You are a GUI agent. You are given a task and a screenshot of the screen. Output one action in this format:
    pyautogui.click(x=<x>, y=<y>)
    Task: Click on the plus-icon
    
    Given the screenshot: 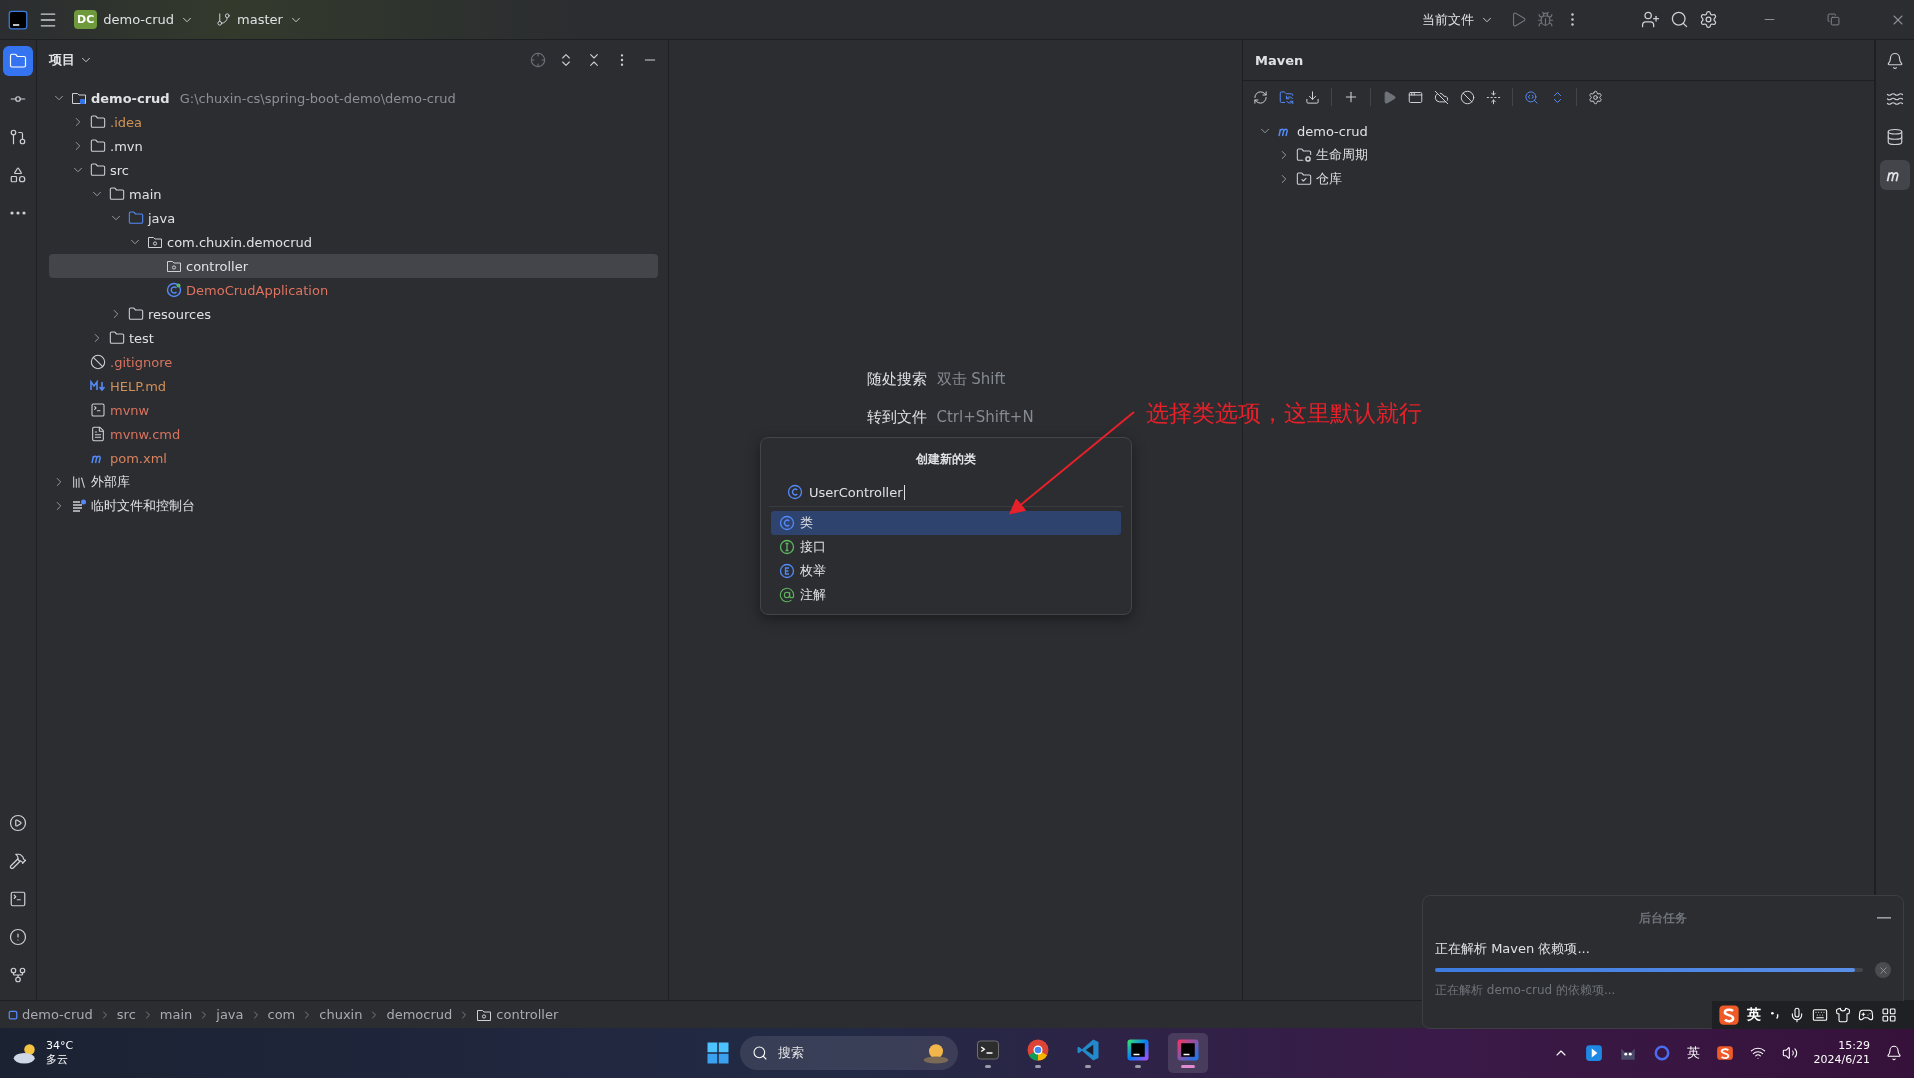 What is the action you would take?
    pyautogui.click(x=1351, y=97)
    